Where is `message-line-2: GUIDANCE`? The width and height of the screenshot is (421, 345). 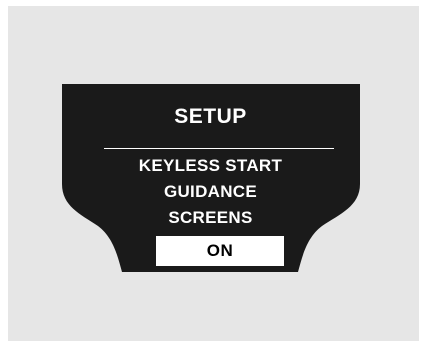
message-line-2: GUIDANCE is located at coordinates (210, 191).